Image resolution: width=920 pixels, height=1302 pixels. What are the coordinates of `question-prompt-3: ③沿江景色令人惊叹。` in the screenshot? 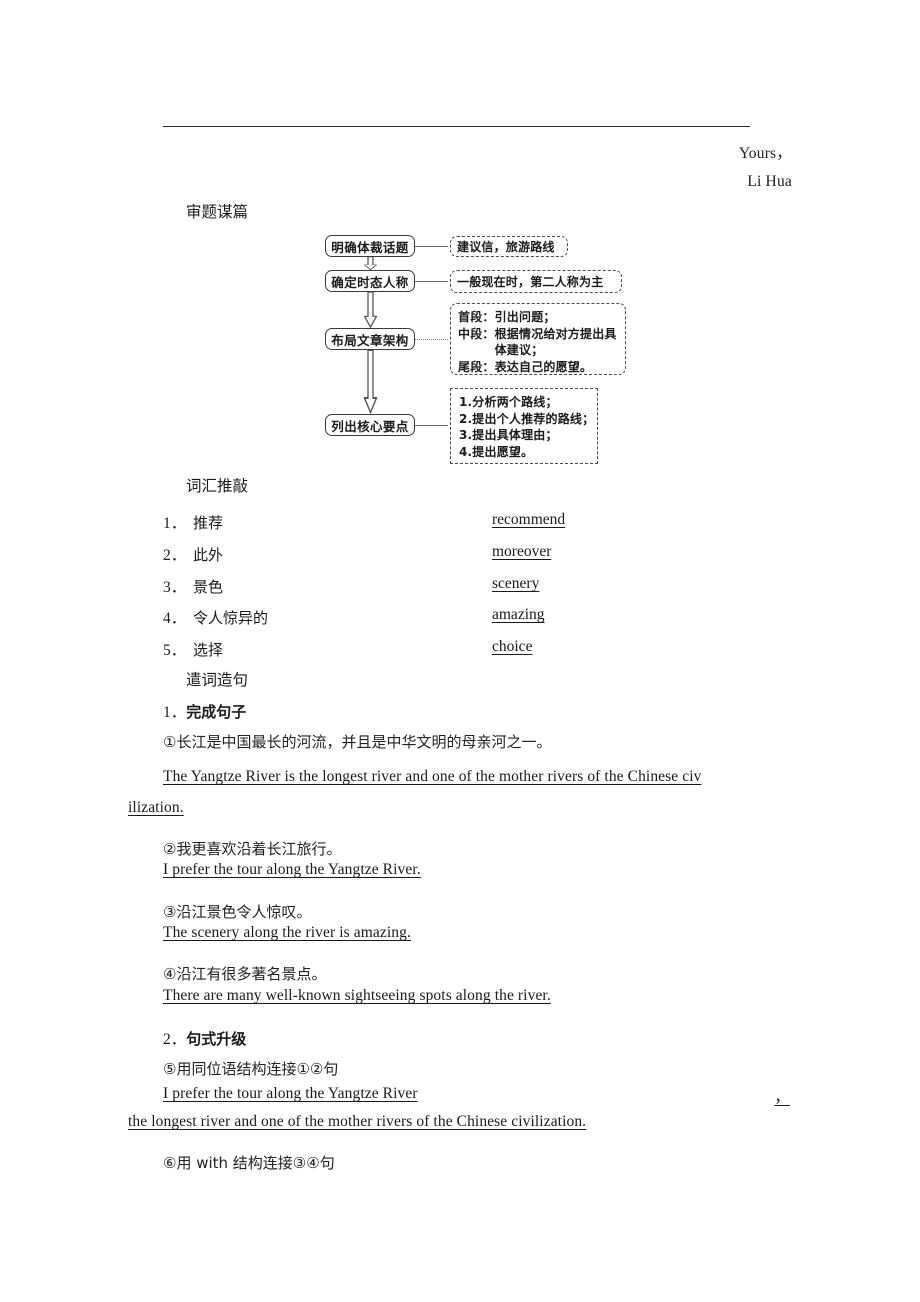 It's located at (237, 912).